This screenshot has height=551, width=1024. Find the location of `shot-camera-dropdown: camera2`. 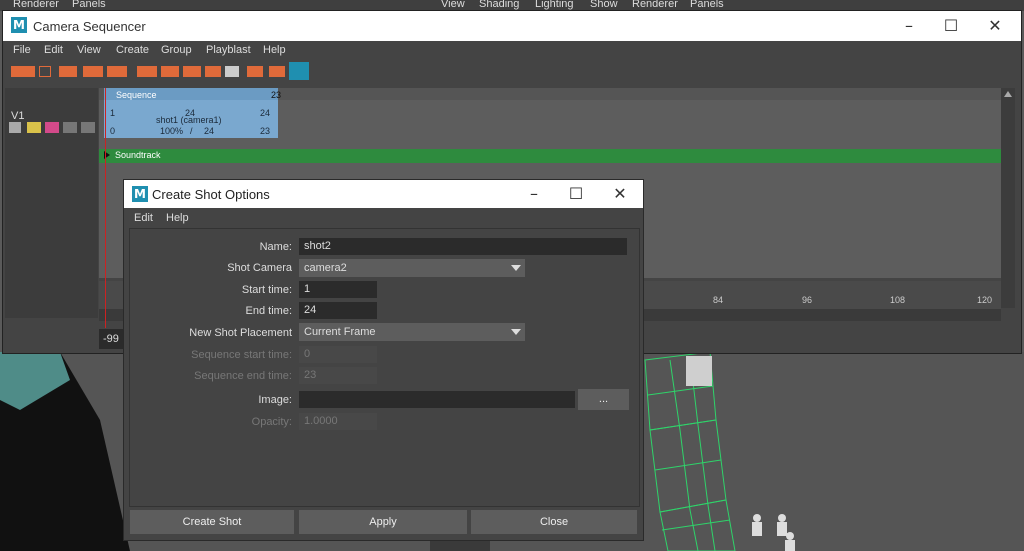

shot-camera-dropdown: camera2 is located at coordinates (412, 268).